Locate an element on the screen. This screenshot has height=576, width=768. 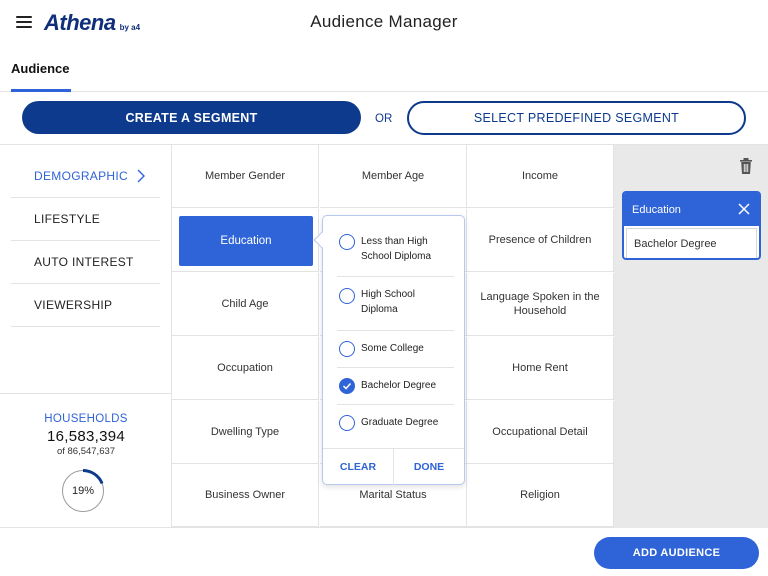
radio-button-checked is located at coordinates (347, 386).